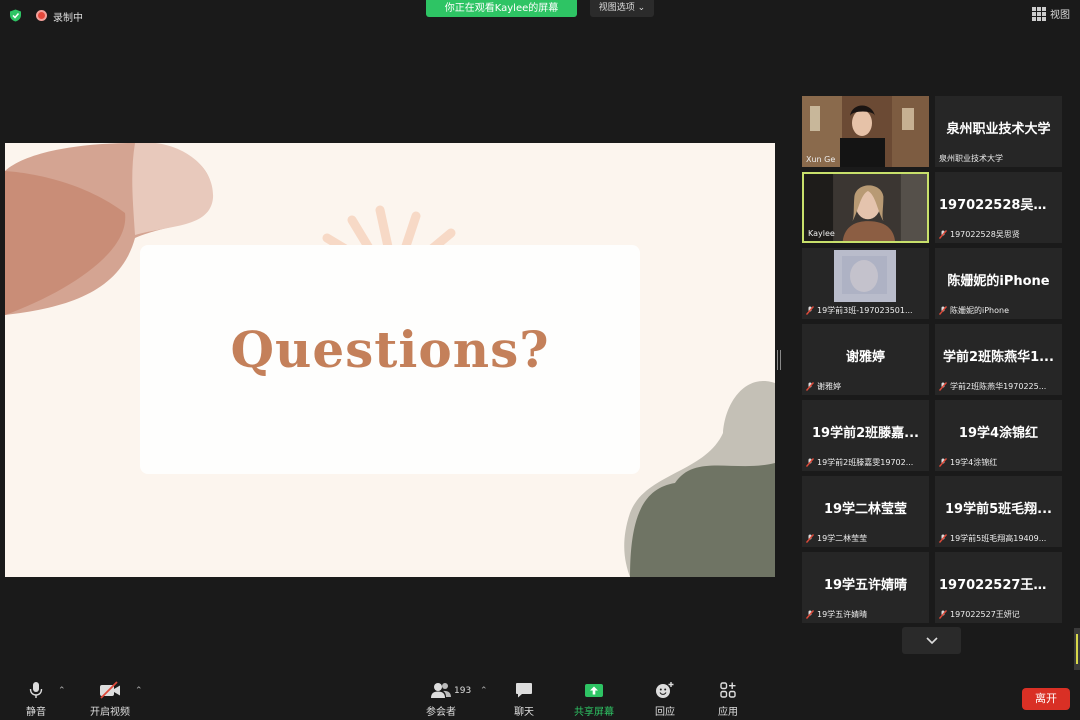  What do you see at coordinates (139, 691) in the screenshot?
I see `video-options-caret-icon: ⌃` at bounding box center [139, 691].